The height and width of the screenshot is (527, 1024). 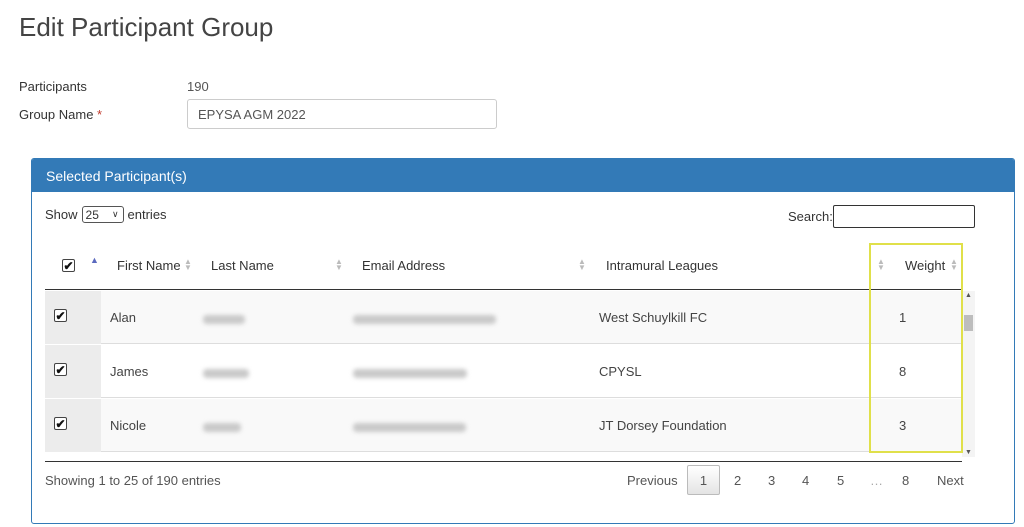 What do you see at coordinates (903, 317) in the screenshot?
I see `weight-cell: 1` at bounding box center [903, 317].